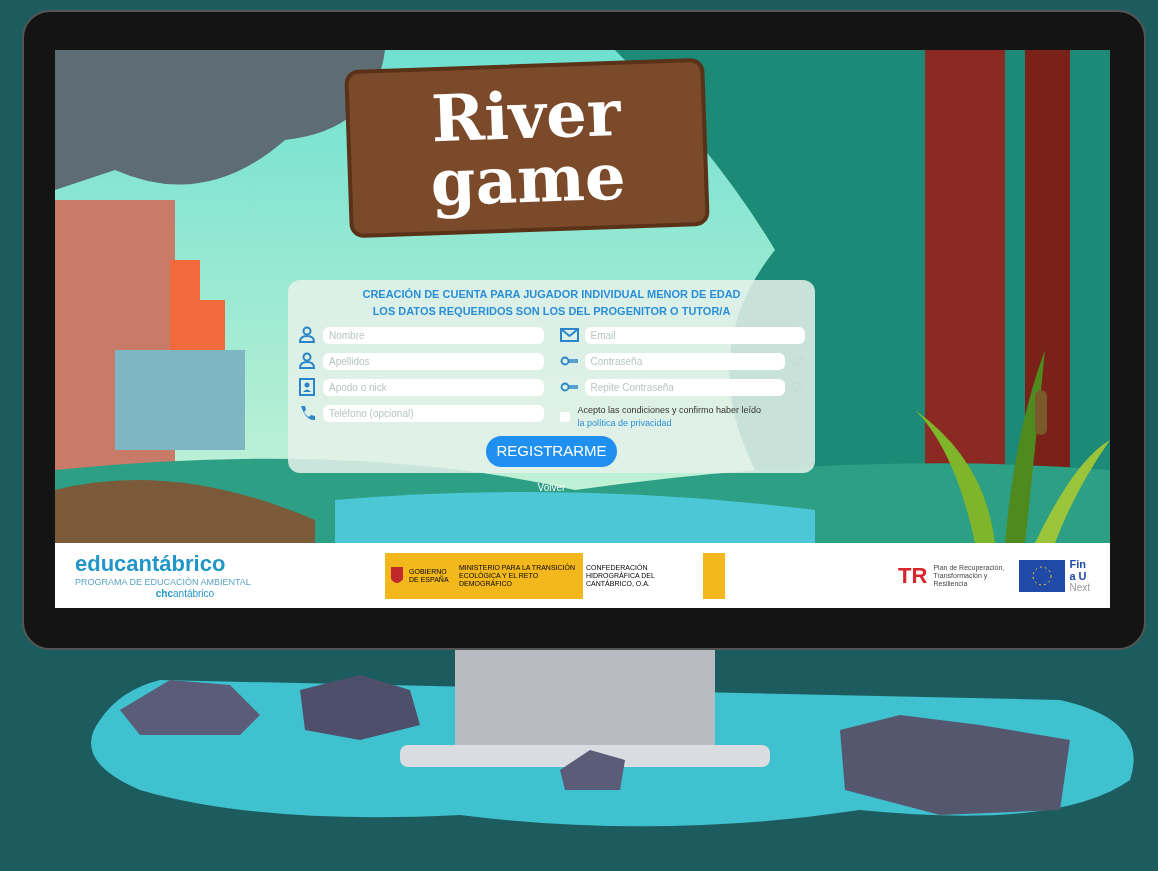  Describe the element at coordinates (564, 417) in the screenshot. I see `terms-checkbox` at that location.